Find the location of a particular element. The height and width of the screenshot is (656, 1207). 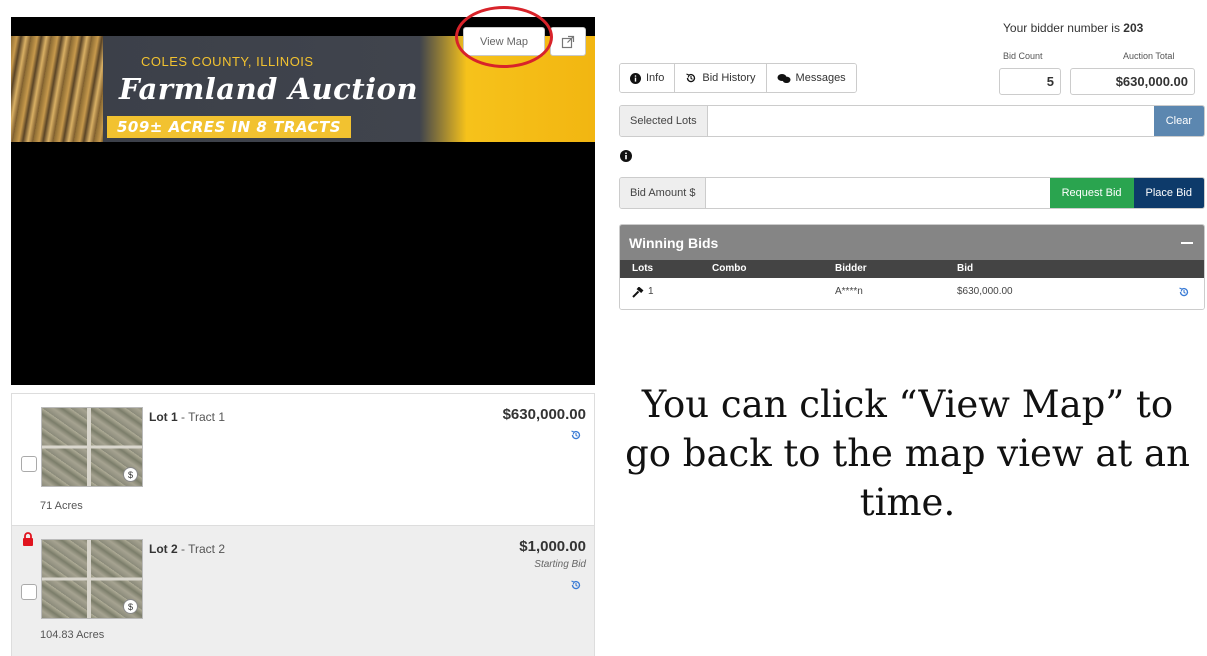

lot-price: $630,000.00 is located at coordinates (544, 414).